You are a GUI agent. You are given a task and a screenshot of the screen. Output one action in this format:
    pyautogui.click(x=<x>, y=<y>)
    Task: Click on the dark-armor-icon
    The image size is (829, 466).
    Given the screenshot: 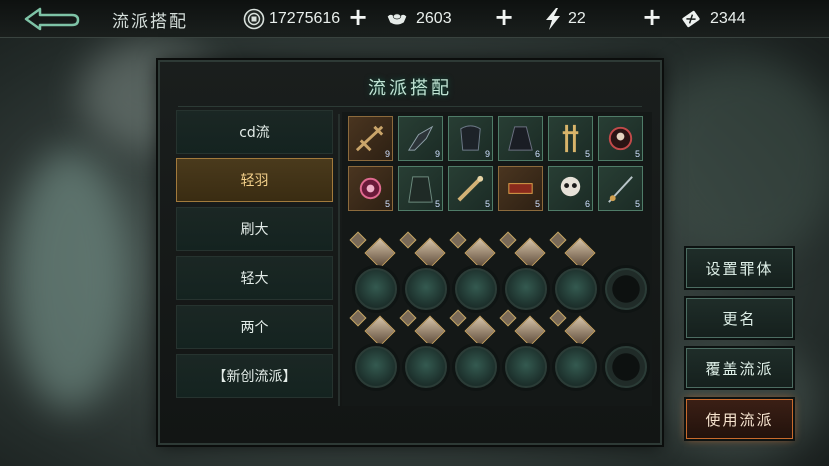 What is the action you would take?
    pyautogui.click(x=470, y=138)
    